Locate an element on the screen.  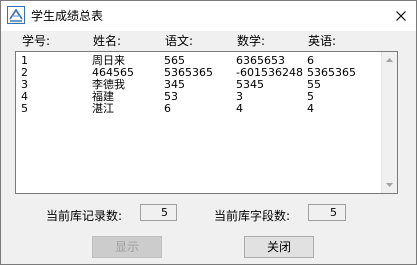
window-title: 学生成绩总表 is located at coordinates (67, 16).